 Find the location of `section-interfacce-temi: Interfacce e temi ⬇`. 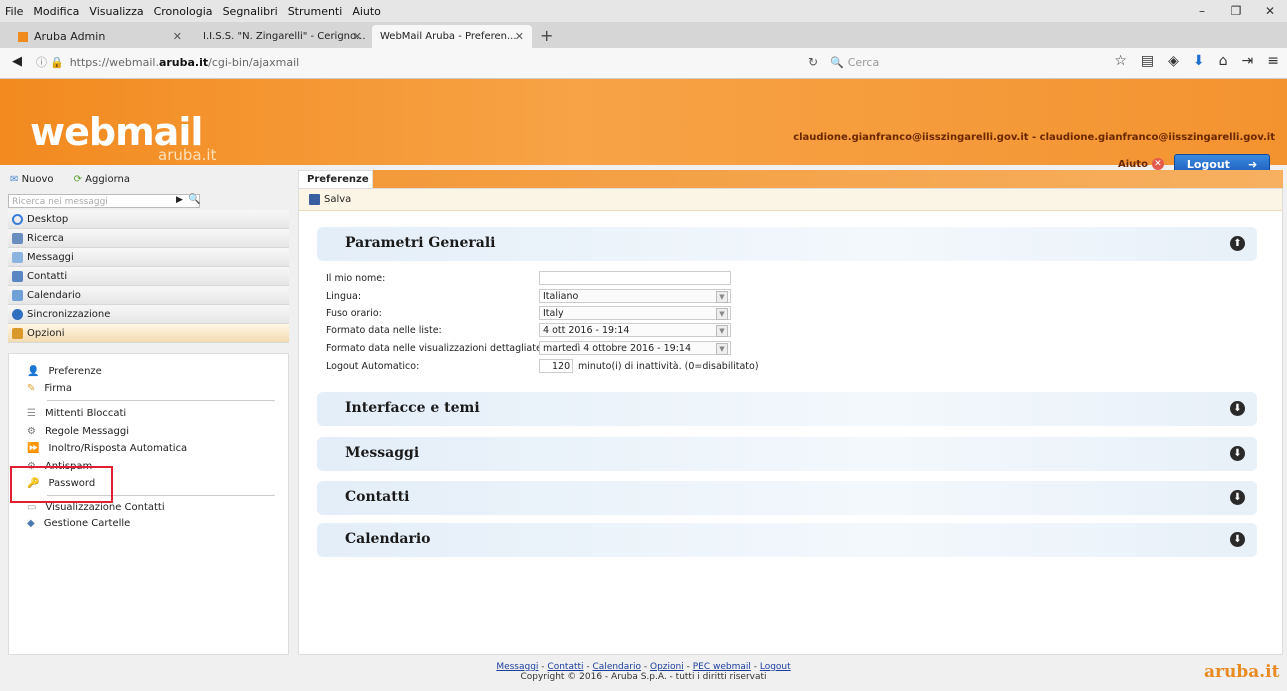

section-interfacce-temi: Interfacce e temi ⬇ is located at coordinates (787, 409).